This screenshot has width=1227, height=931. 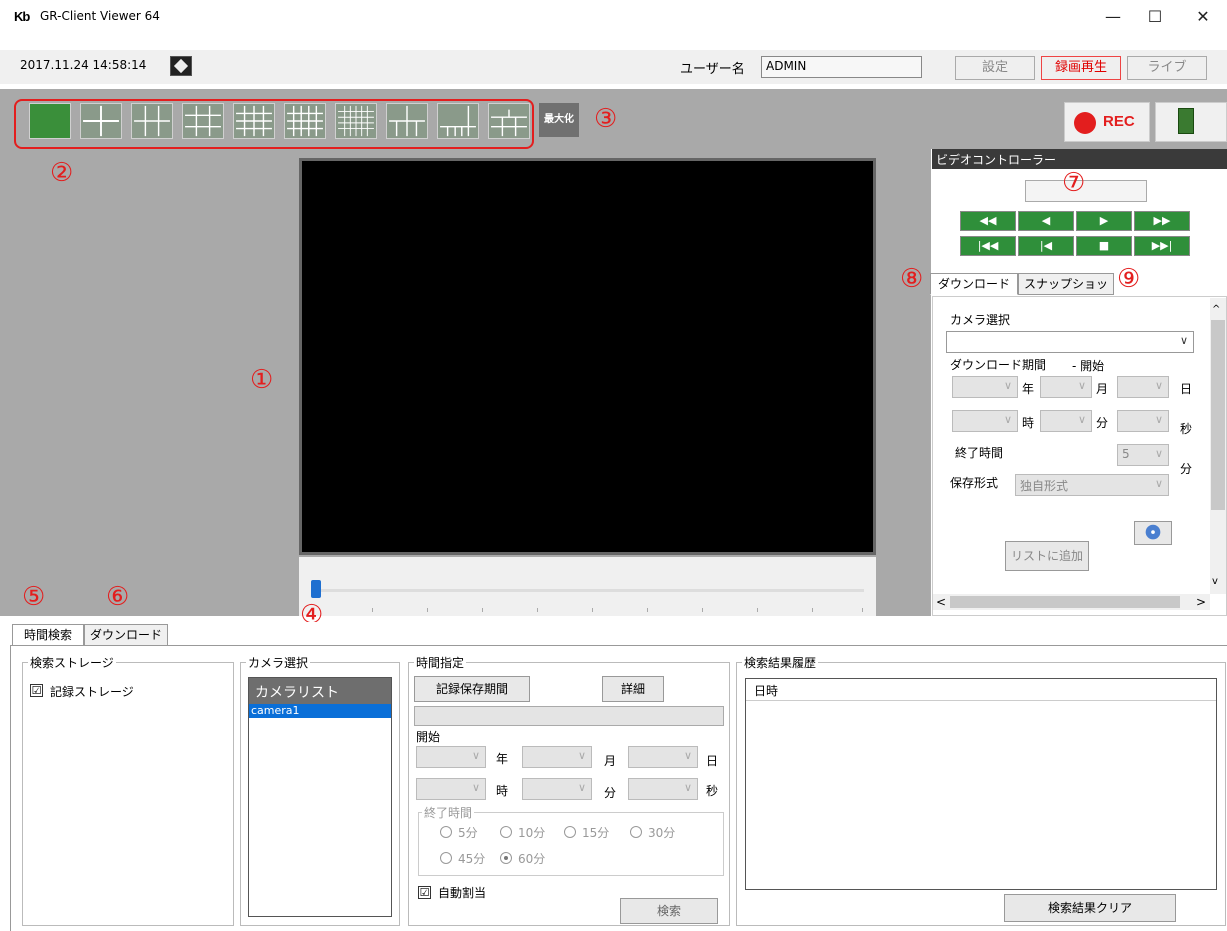 What do you see at coordinates (712, 791) in the screenshot?
I see `time-second-label: 秒` at bounding box center [712, 791].